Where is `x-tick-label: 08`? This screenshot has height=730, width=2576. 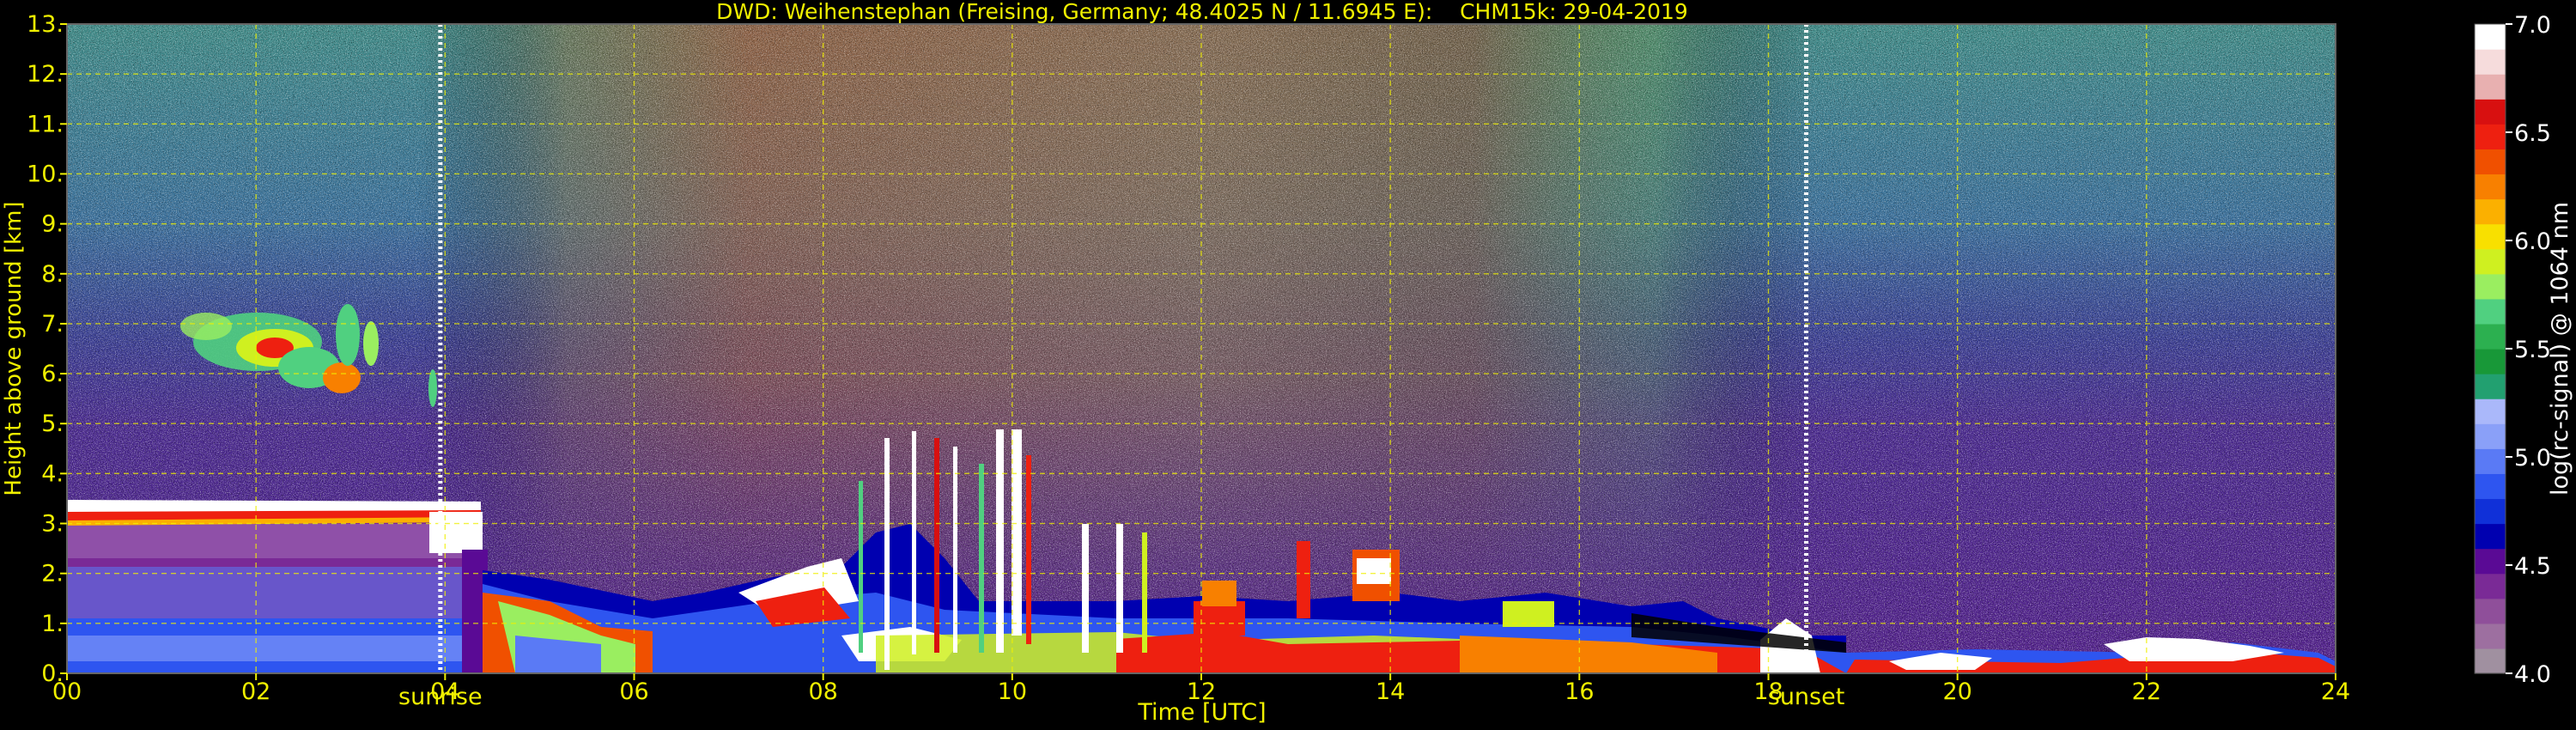 x-tick-label: 08 is located at coordinates (823, 691).